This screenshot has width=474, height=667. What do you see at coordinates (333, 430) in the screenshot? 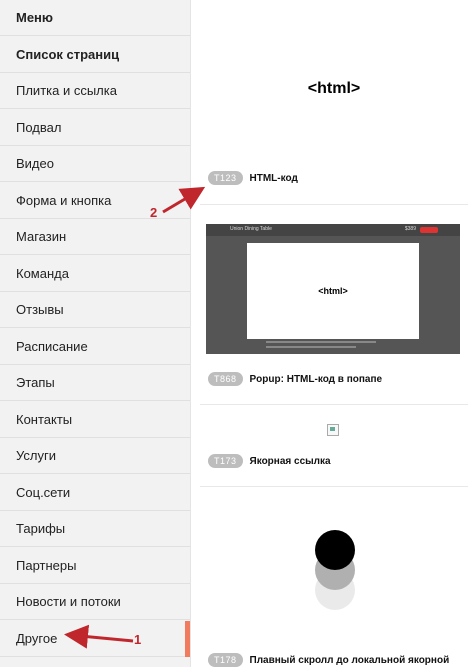
I see `anchor-link-image-icon` at bounding box center [333, 430].